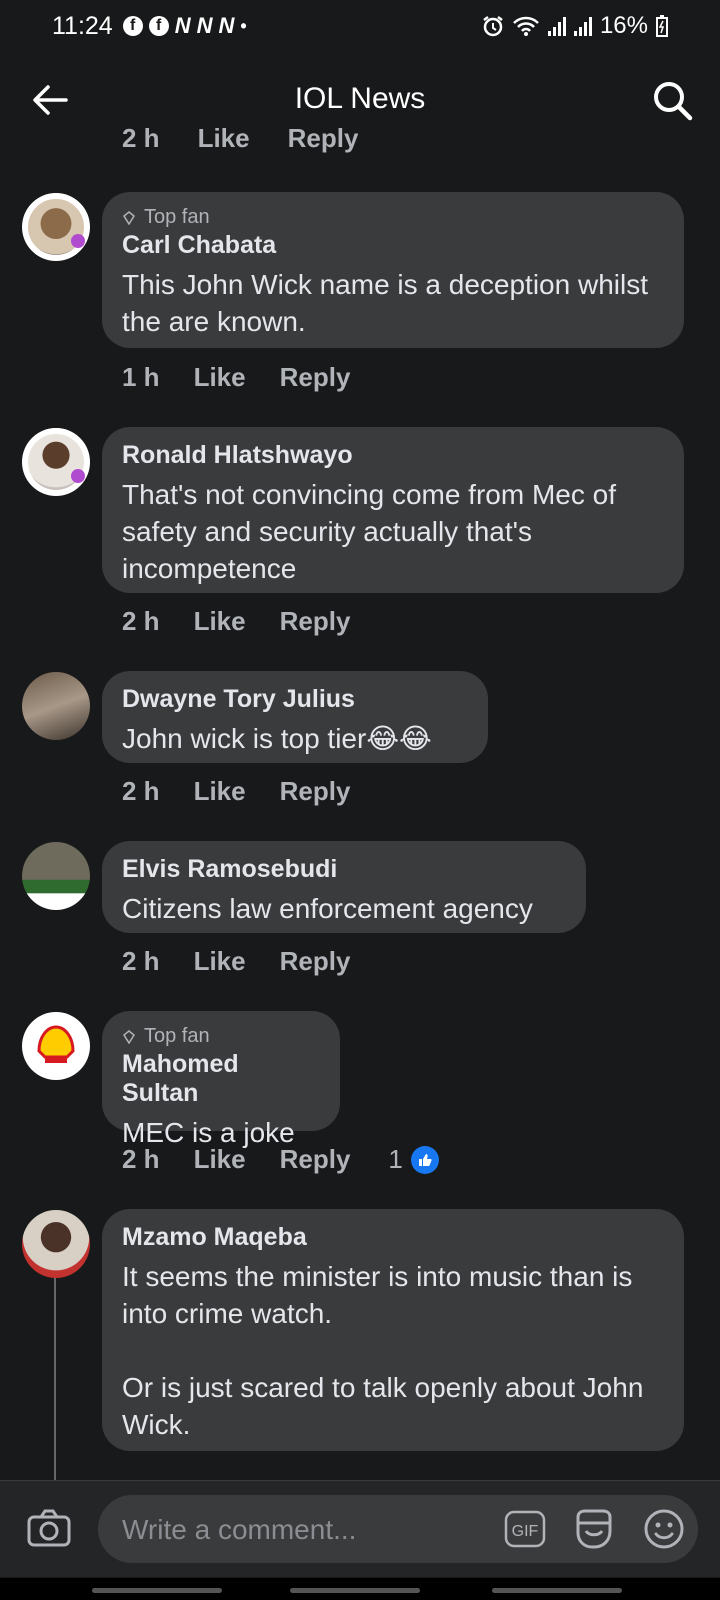  I want to click on thumbs-up-icon, so click(424, 1159).